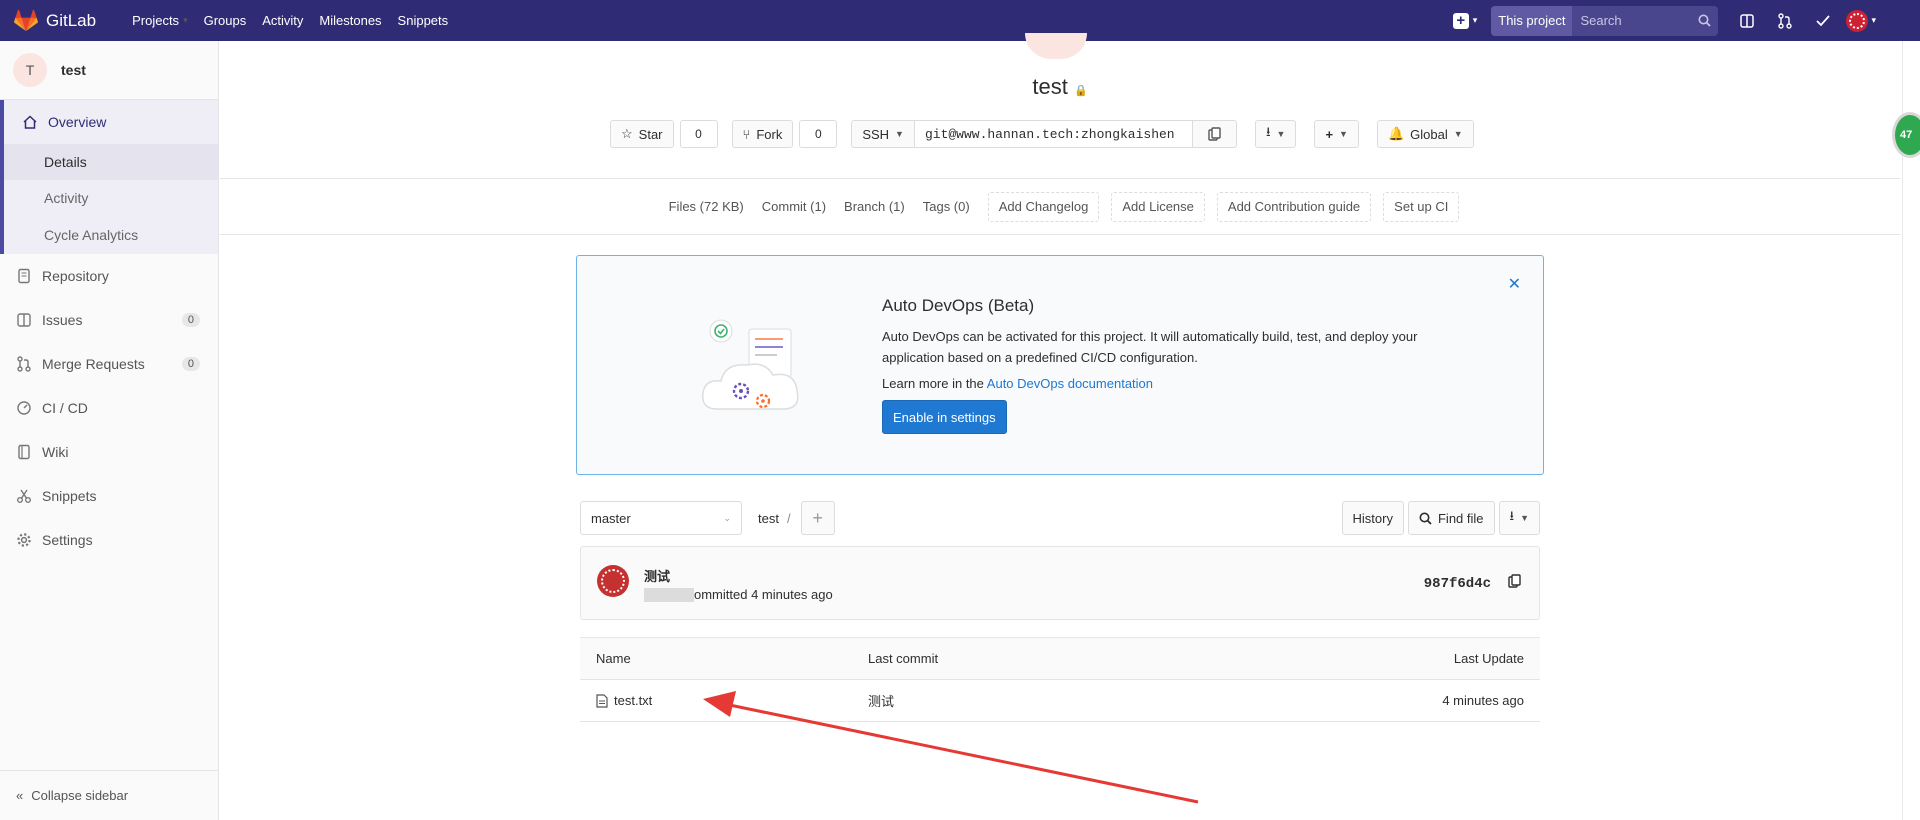 This screenshot has height=820, width=1920. I want to click on performance-badge: 47, so click(1906, 135).